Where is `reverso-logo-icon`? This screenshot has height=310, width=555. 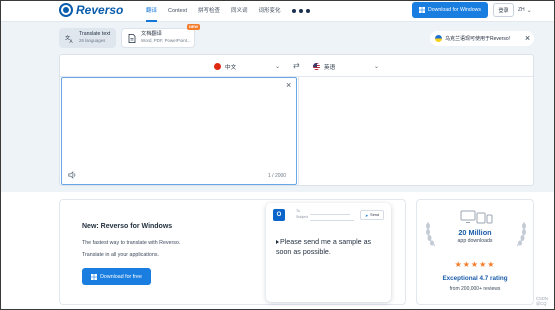
reverso-logo-icon is located at coordinates (66, 10).